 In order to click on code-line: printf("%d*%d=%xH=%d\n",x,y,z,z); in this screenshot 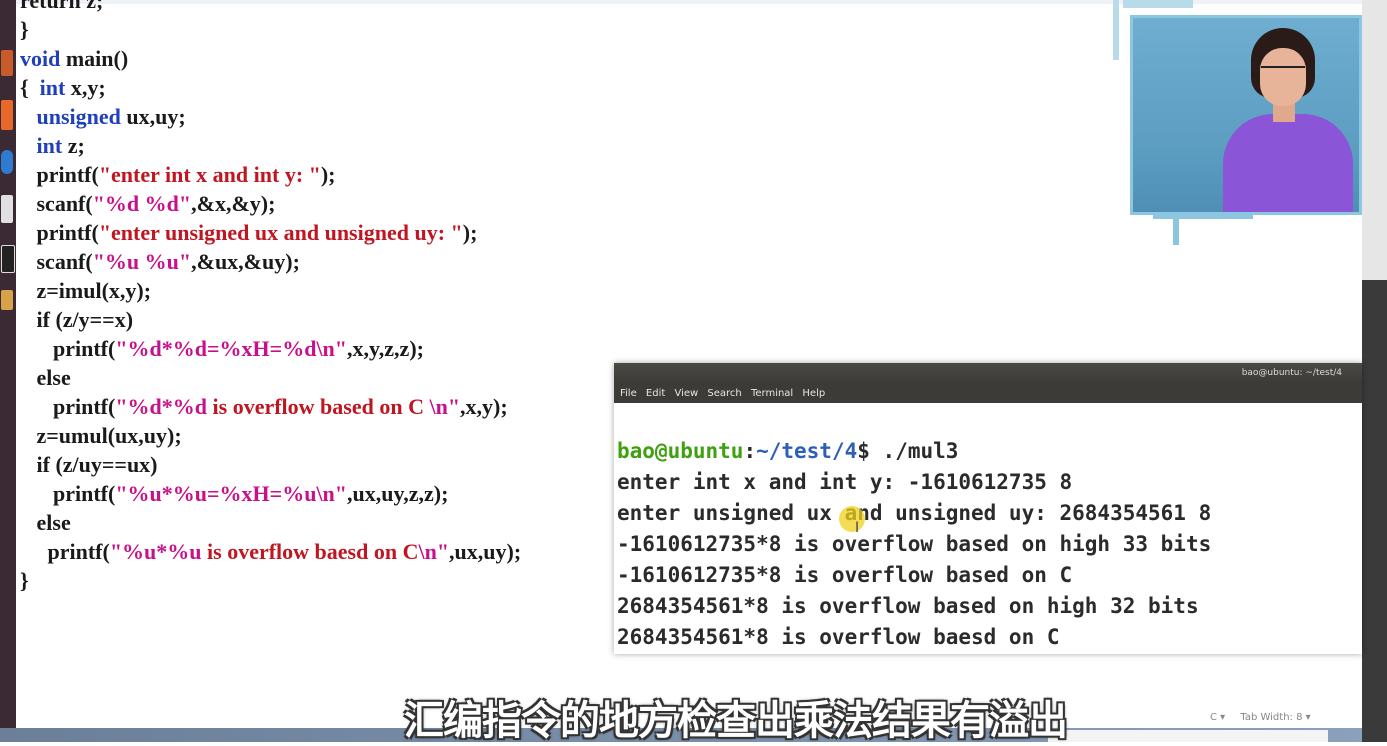, I will do `click(270, 348)`.